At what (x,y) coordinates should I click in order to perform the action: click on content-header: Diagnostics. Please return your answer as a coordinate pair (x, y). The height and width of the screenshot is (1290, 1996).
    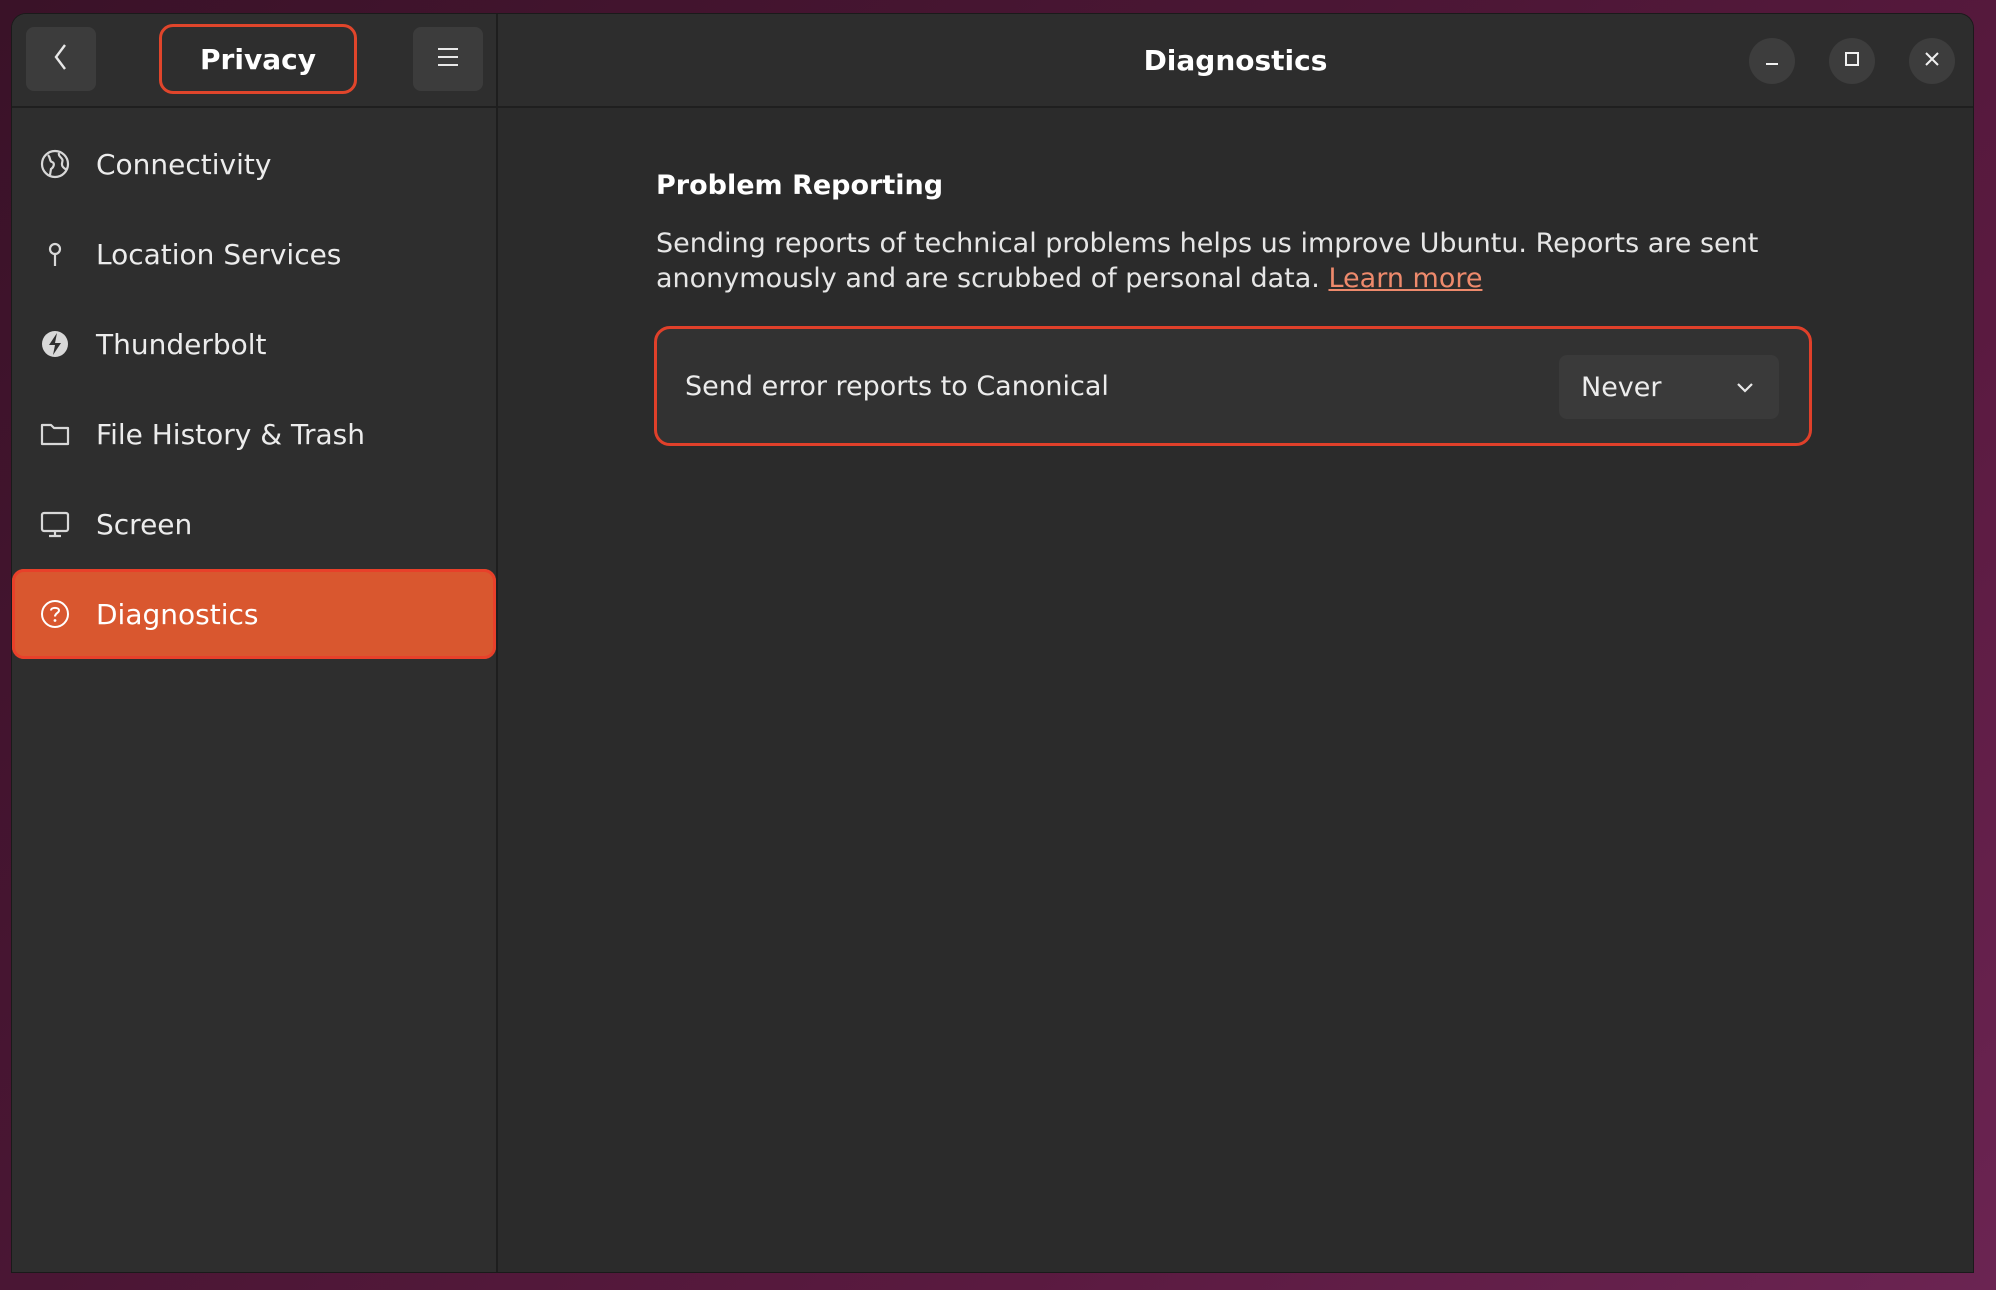
    Looking at the image, I should click on (1235, 61).